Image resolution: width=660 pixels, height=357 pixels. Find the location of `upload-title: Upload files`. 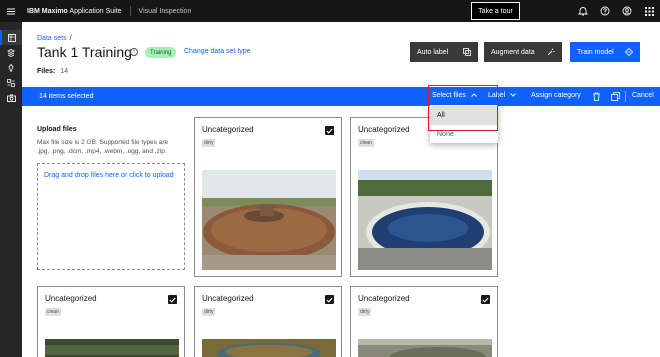

upload-title: Upload files is located at coordinates (57, 129).